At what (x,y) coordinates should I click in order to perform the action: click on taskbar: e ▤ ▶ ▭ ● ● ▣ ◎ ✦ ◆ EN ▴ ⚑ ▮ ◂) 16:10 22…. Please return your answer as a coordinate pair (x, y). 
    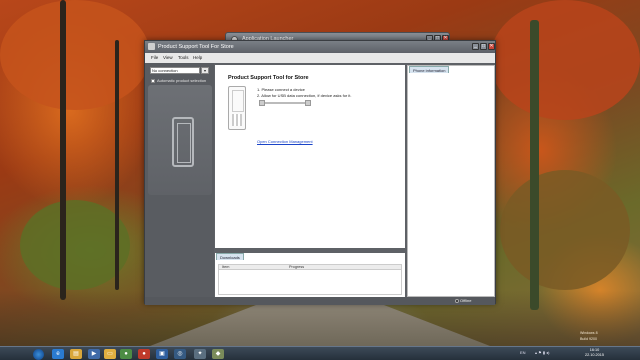
    Looking at the image, I should click on (320, 353).